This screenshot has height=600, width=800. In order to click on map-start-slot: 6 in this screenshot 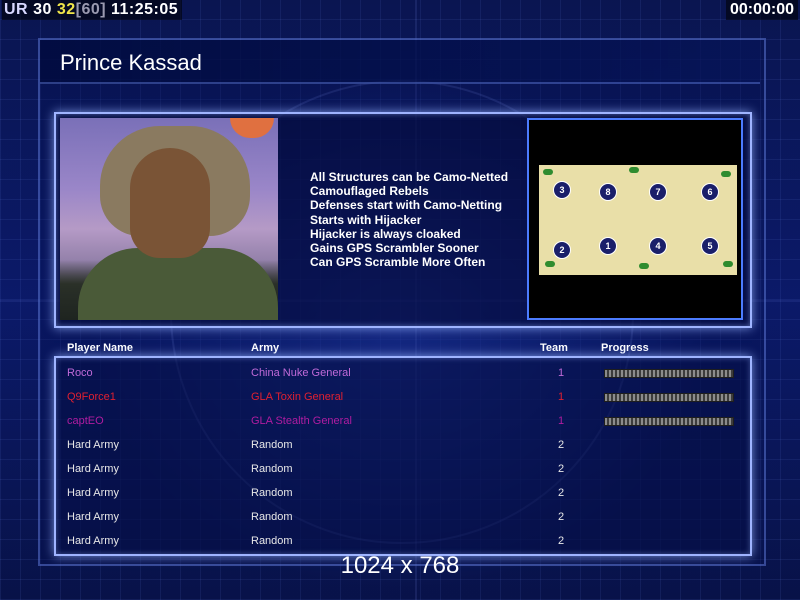, I will do `click(710, 192)`.